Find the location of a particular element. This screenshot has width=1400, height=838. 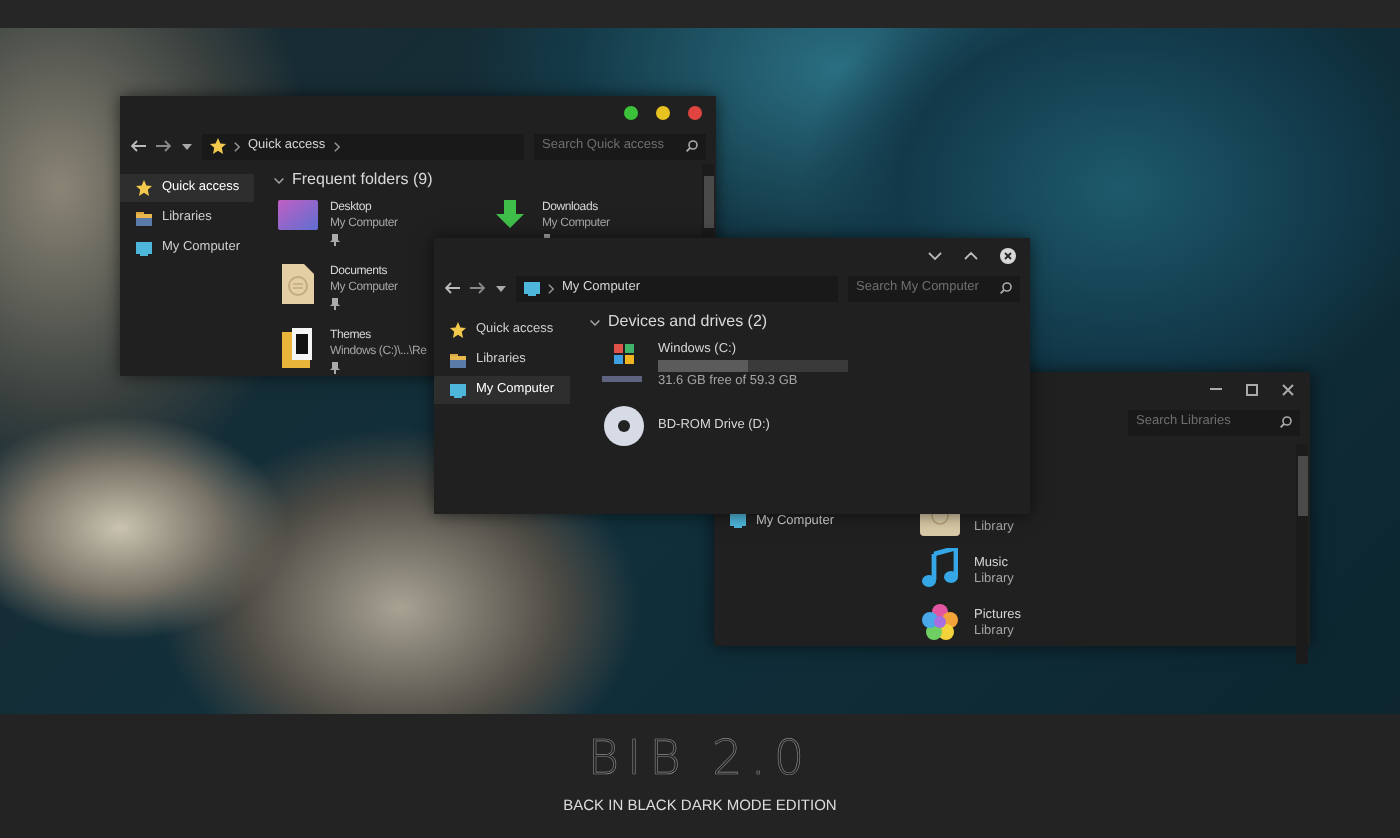

maximize-icon is located at coordinates (1251, 389).